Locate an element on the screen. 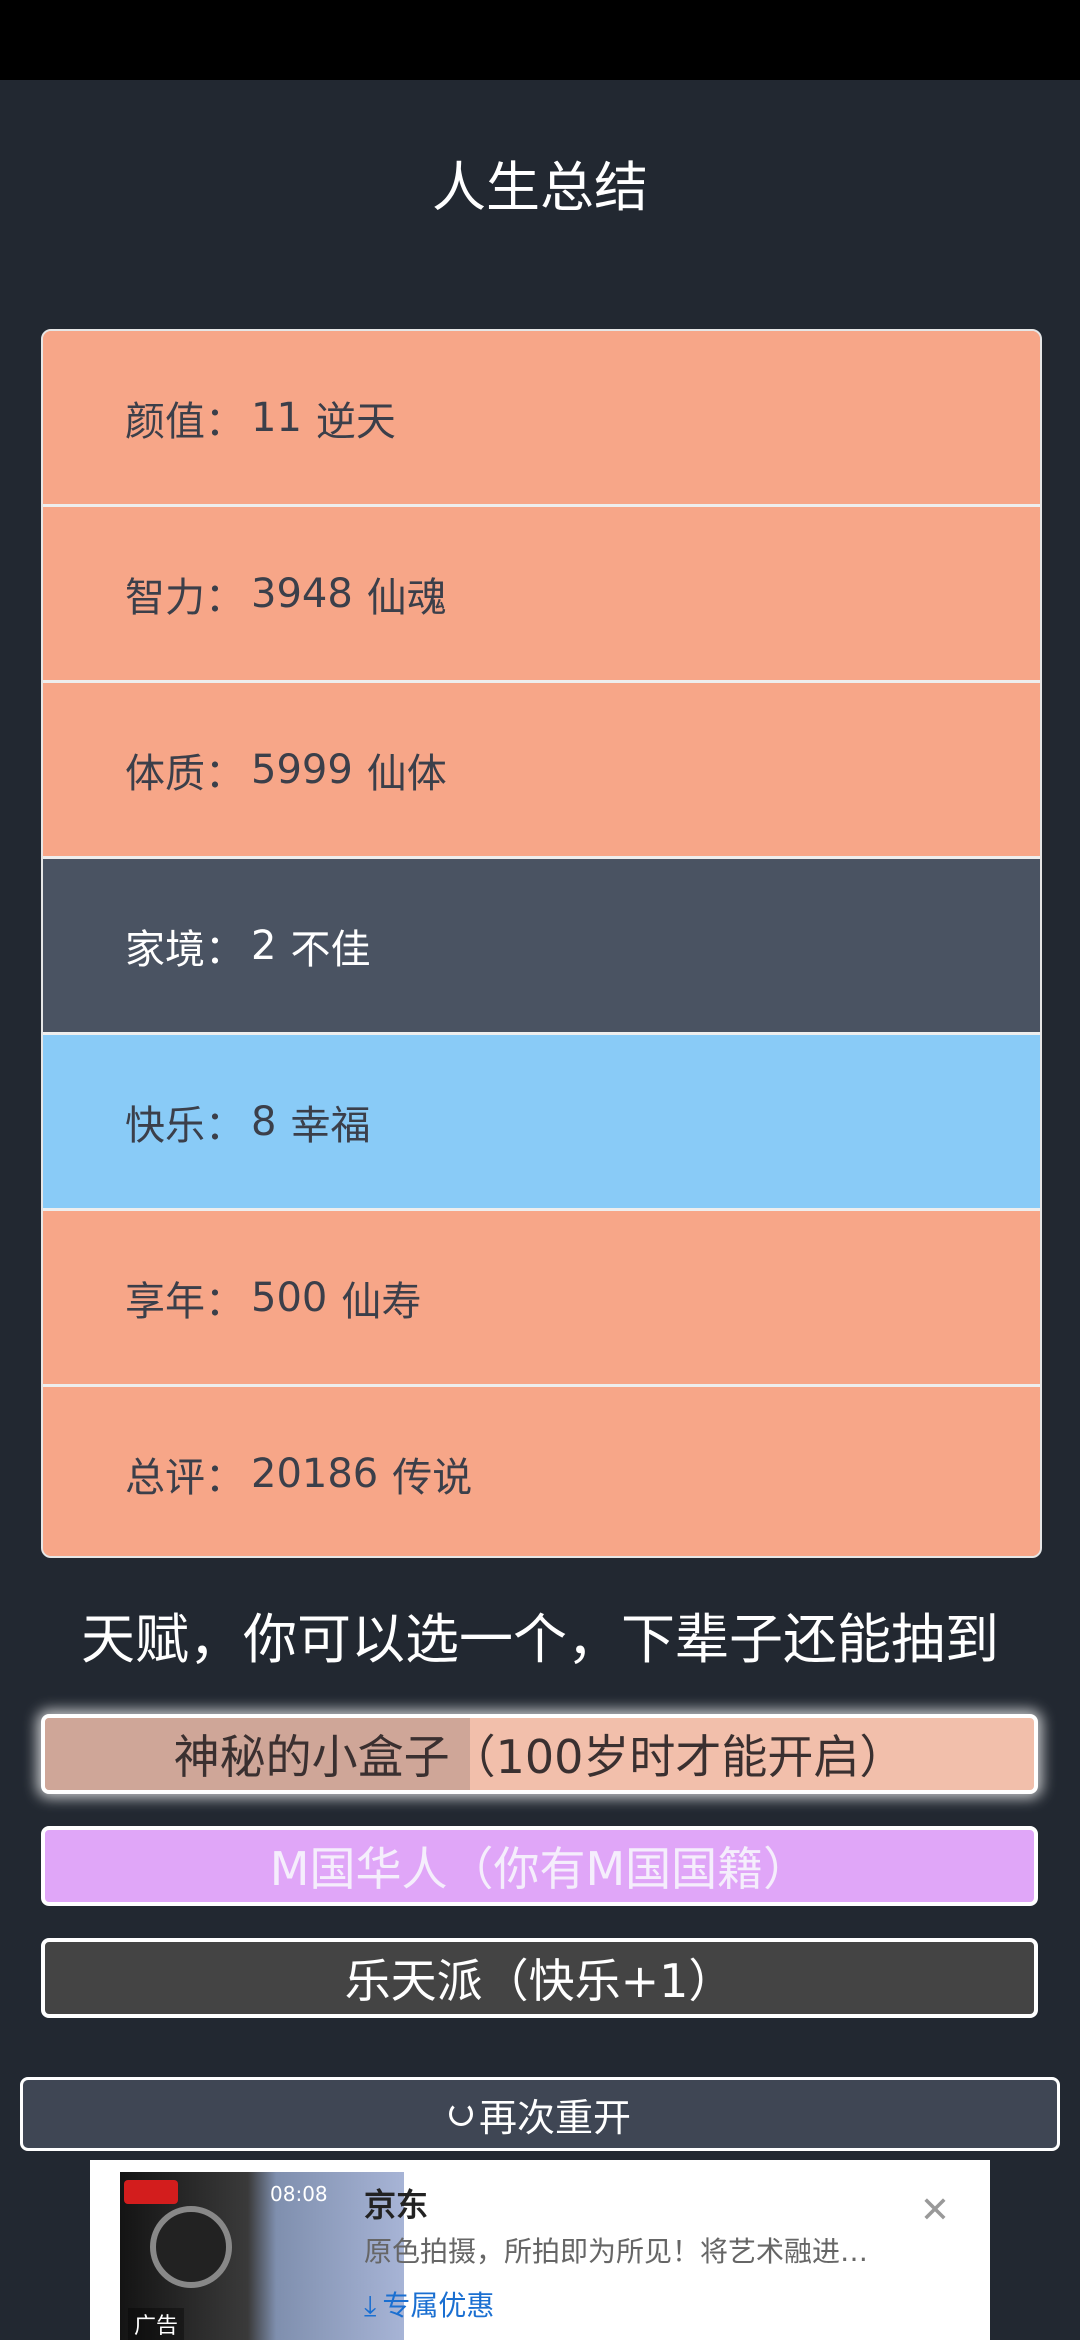 The width and height of the screenshot is (1080, 2340). talent-option-mystery-box: 神秘的小盒子（100岁时才能开启） is located at coordinates (539, 1754).